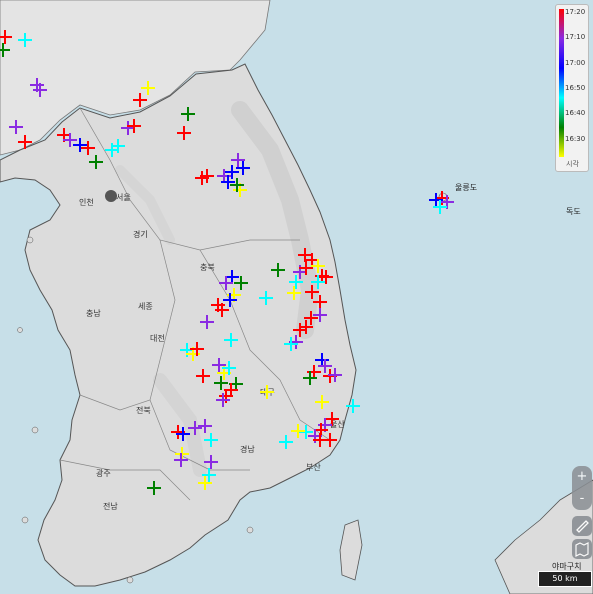 This screenshot has height=594, width=593. Describe the element at coordinates (575, 63) in the screenshot. I see `legend-tick: 17:00` at that location.